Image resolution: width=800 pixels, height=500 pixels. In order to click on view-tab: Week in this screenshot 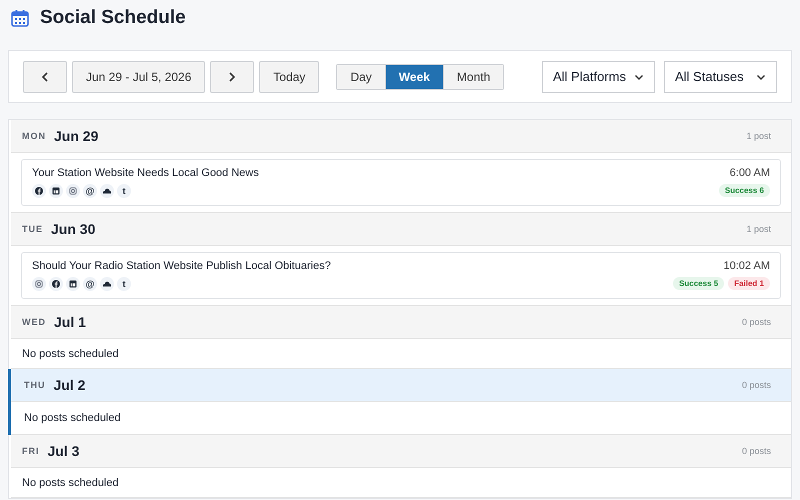, I will do `click(413, 76)`.